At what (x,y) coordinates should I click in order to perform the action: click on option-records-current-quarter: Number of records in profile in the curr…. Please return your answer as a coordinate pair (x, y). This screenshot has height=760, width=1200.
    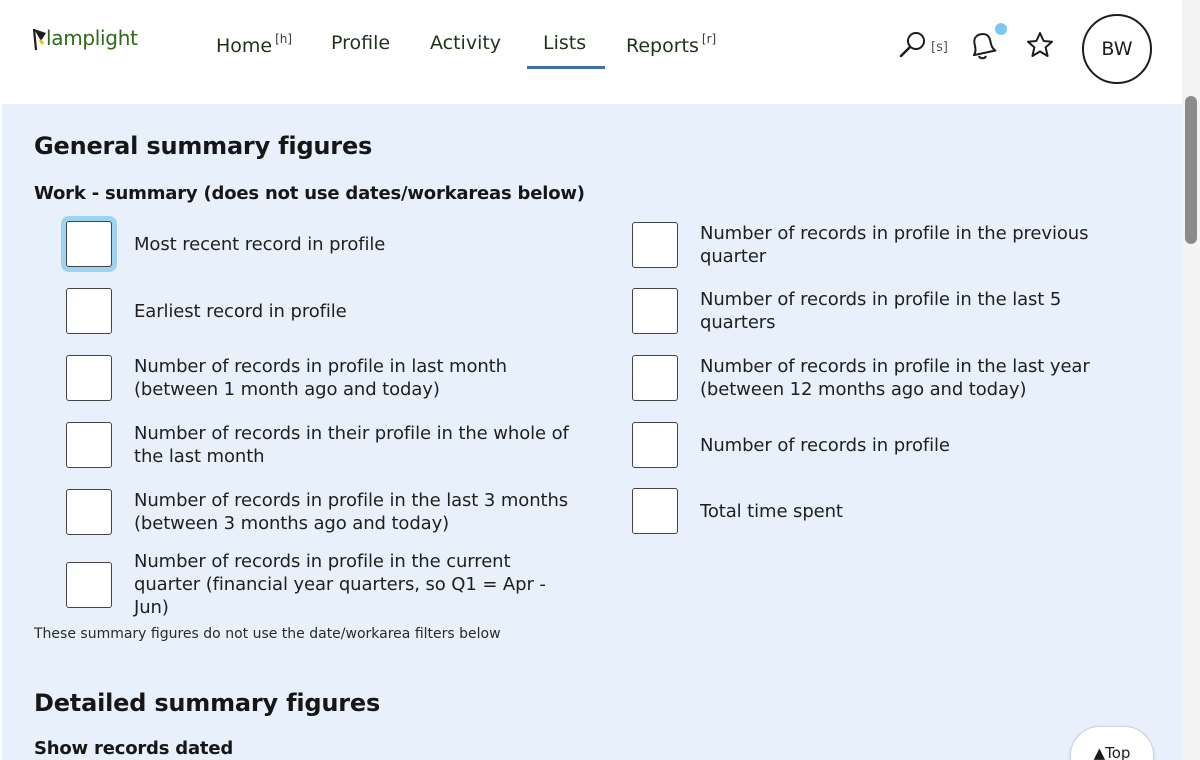
    Looking at the image, I should click on (320, 584).